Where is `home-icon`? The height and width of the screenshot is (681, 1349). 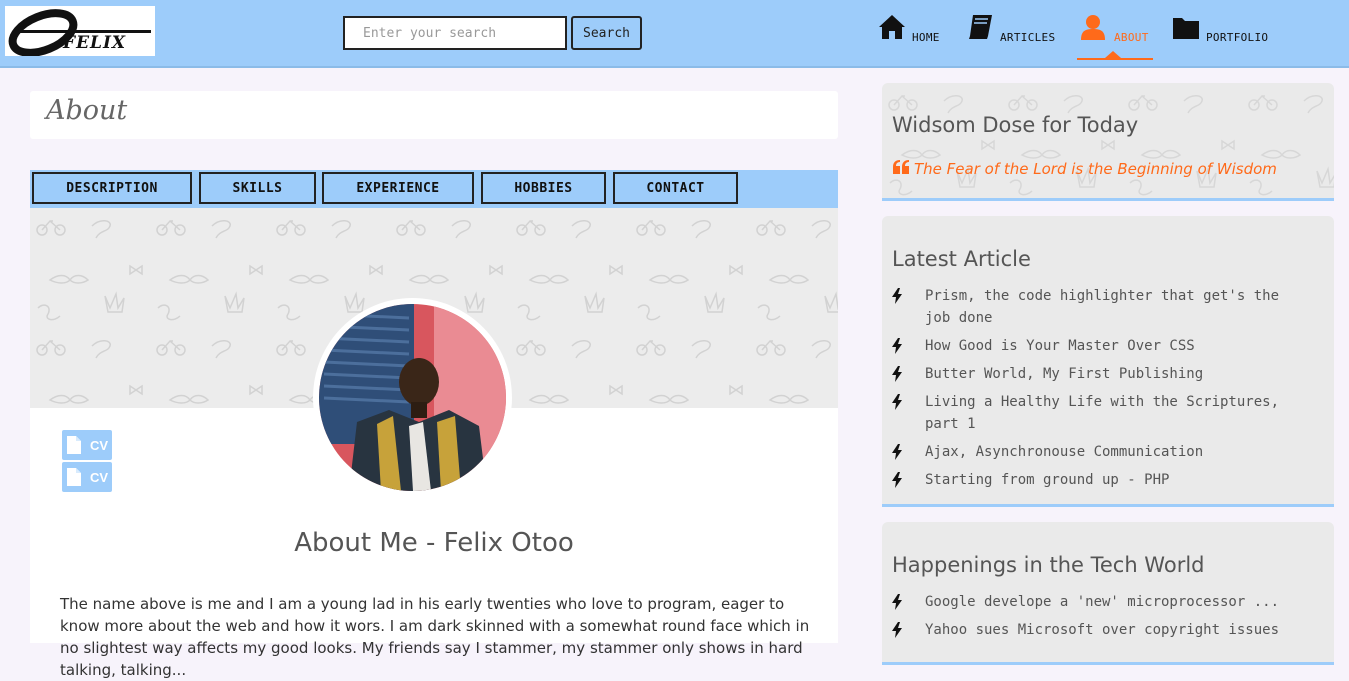
home-icon is located at coordinates (892, 27).